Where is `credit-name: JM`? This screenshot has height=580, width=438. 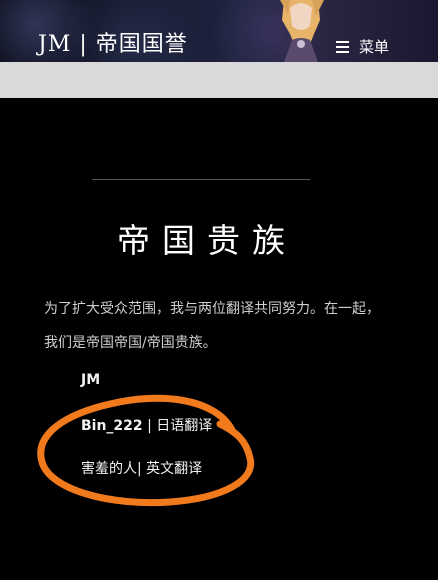 credit-name: JM is located at coordinates (91, 380).